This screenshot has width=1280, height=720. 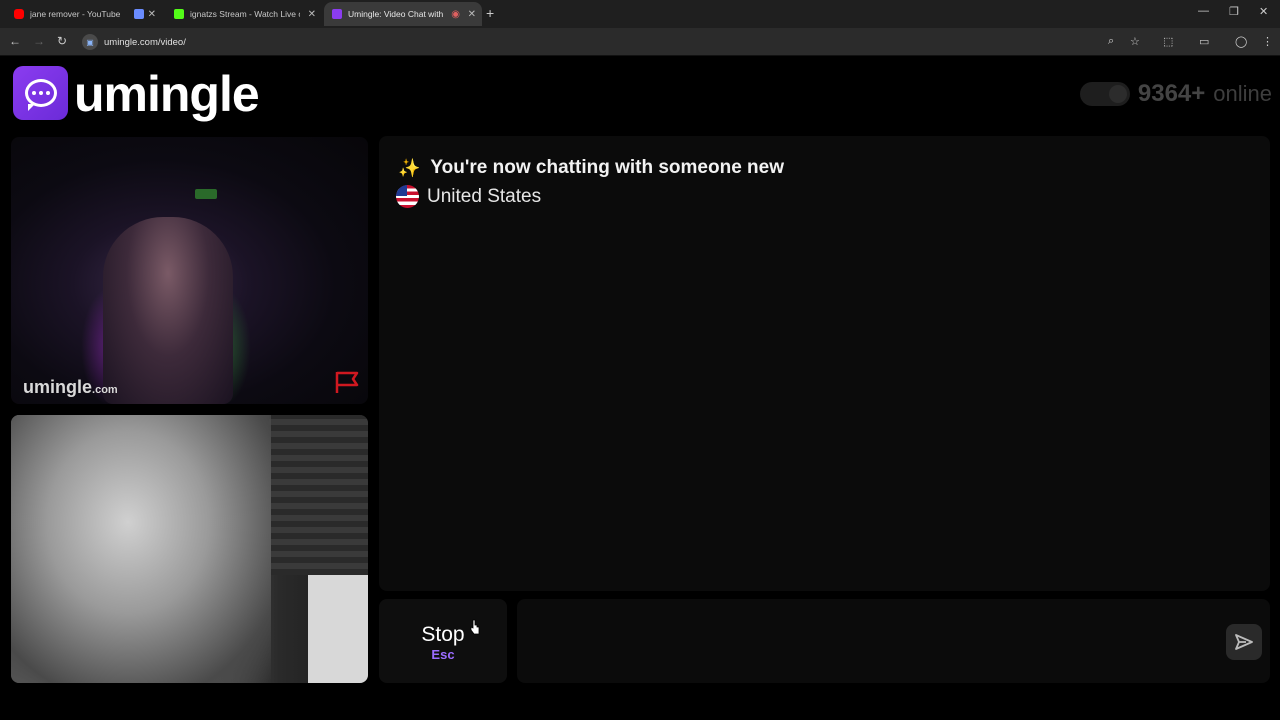 I want to click on status-message: ✨ You're now chatting with someone new, so click(x=591, y=168).